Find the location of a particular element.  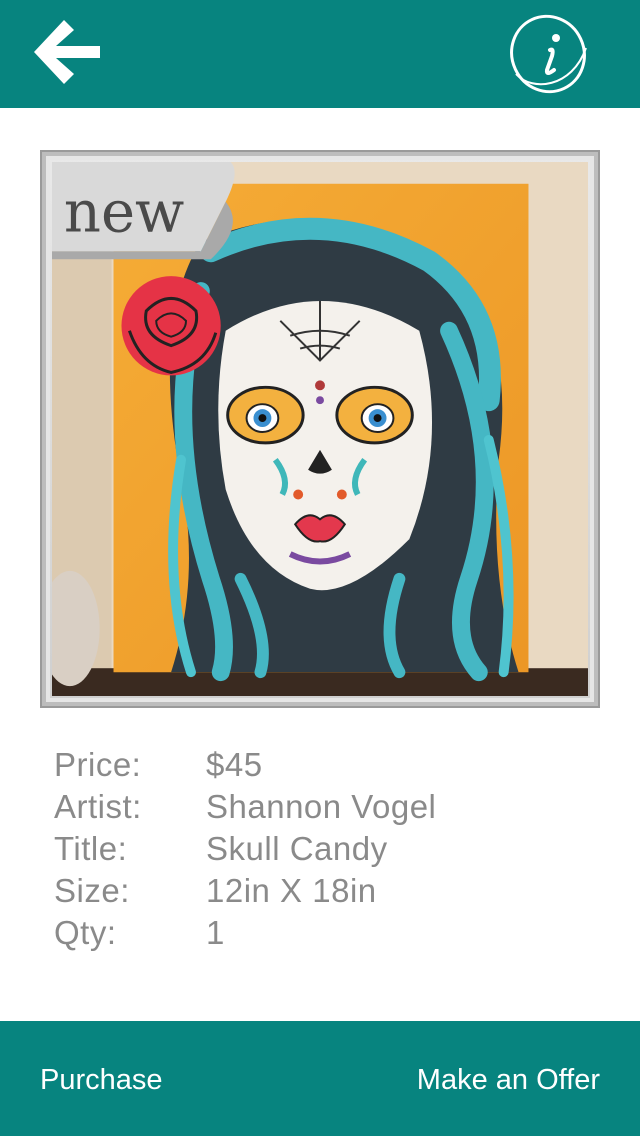

arrow-left-icon is located at coordinates (67, 52).